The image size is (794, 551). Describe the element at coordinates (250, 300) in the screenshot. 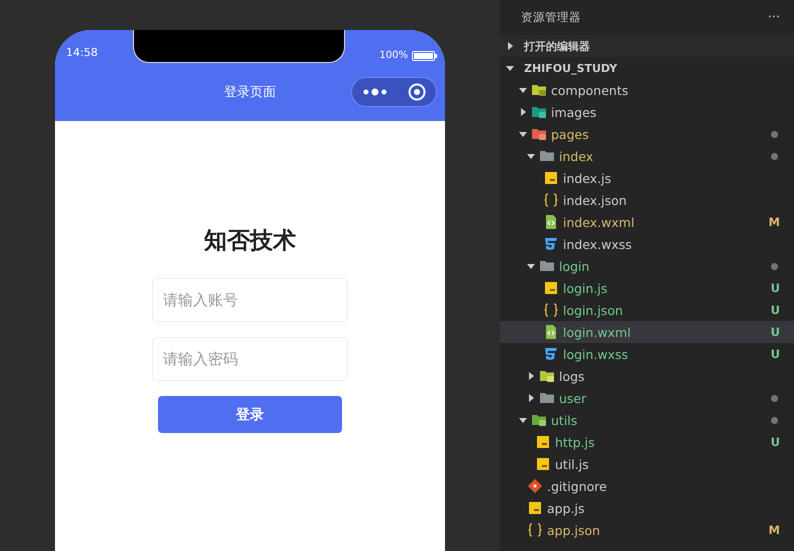

I see `input-field: 请输入账号` at that location.